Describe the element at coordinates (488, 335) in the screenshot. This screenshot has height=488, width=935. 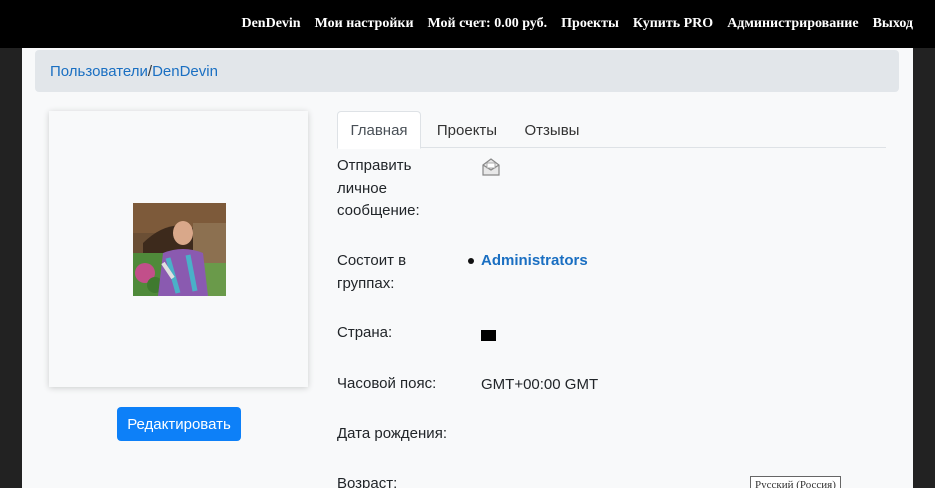
I see `flag-icon` at that location.